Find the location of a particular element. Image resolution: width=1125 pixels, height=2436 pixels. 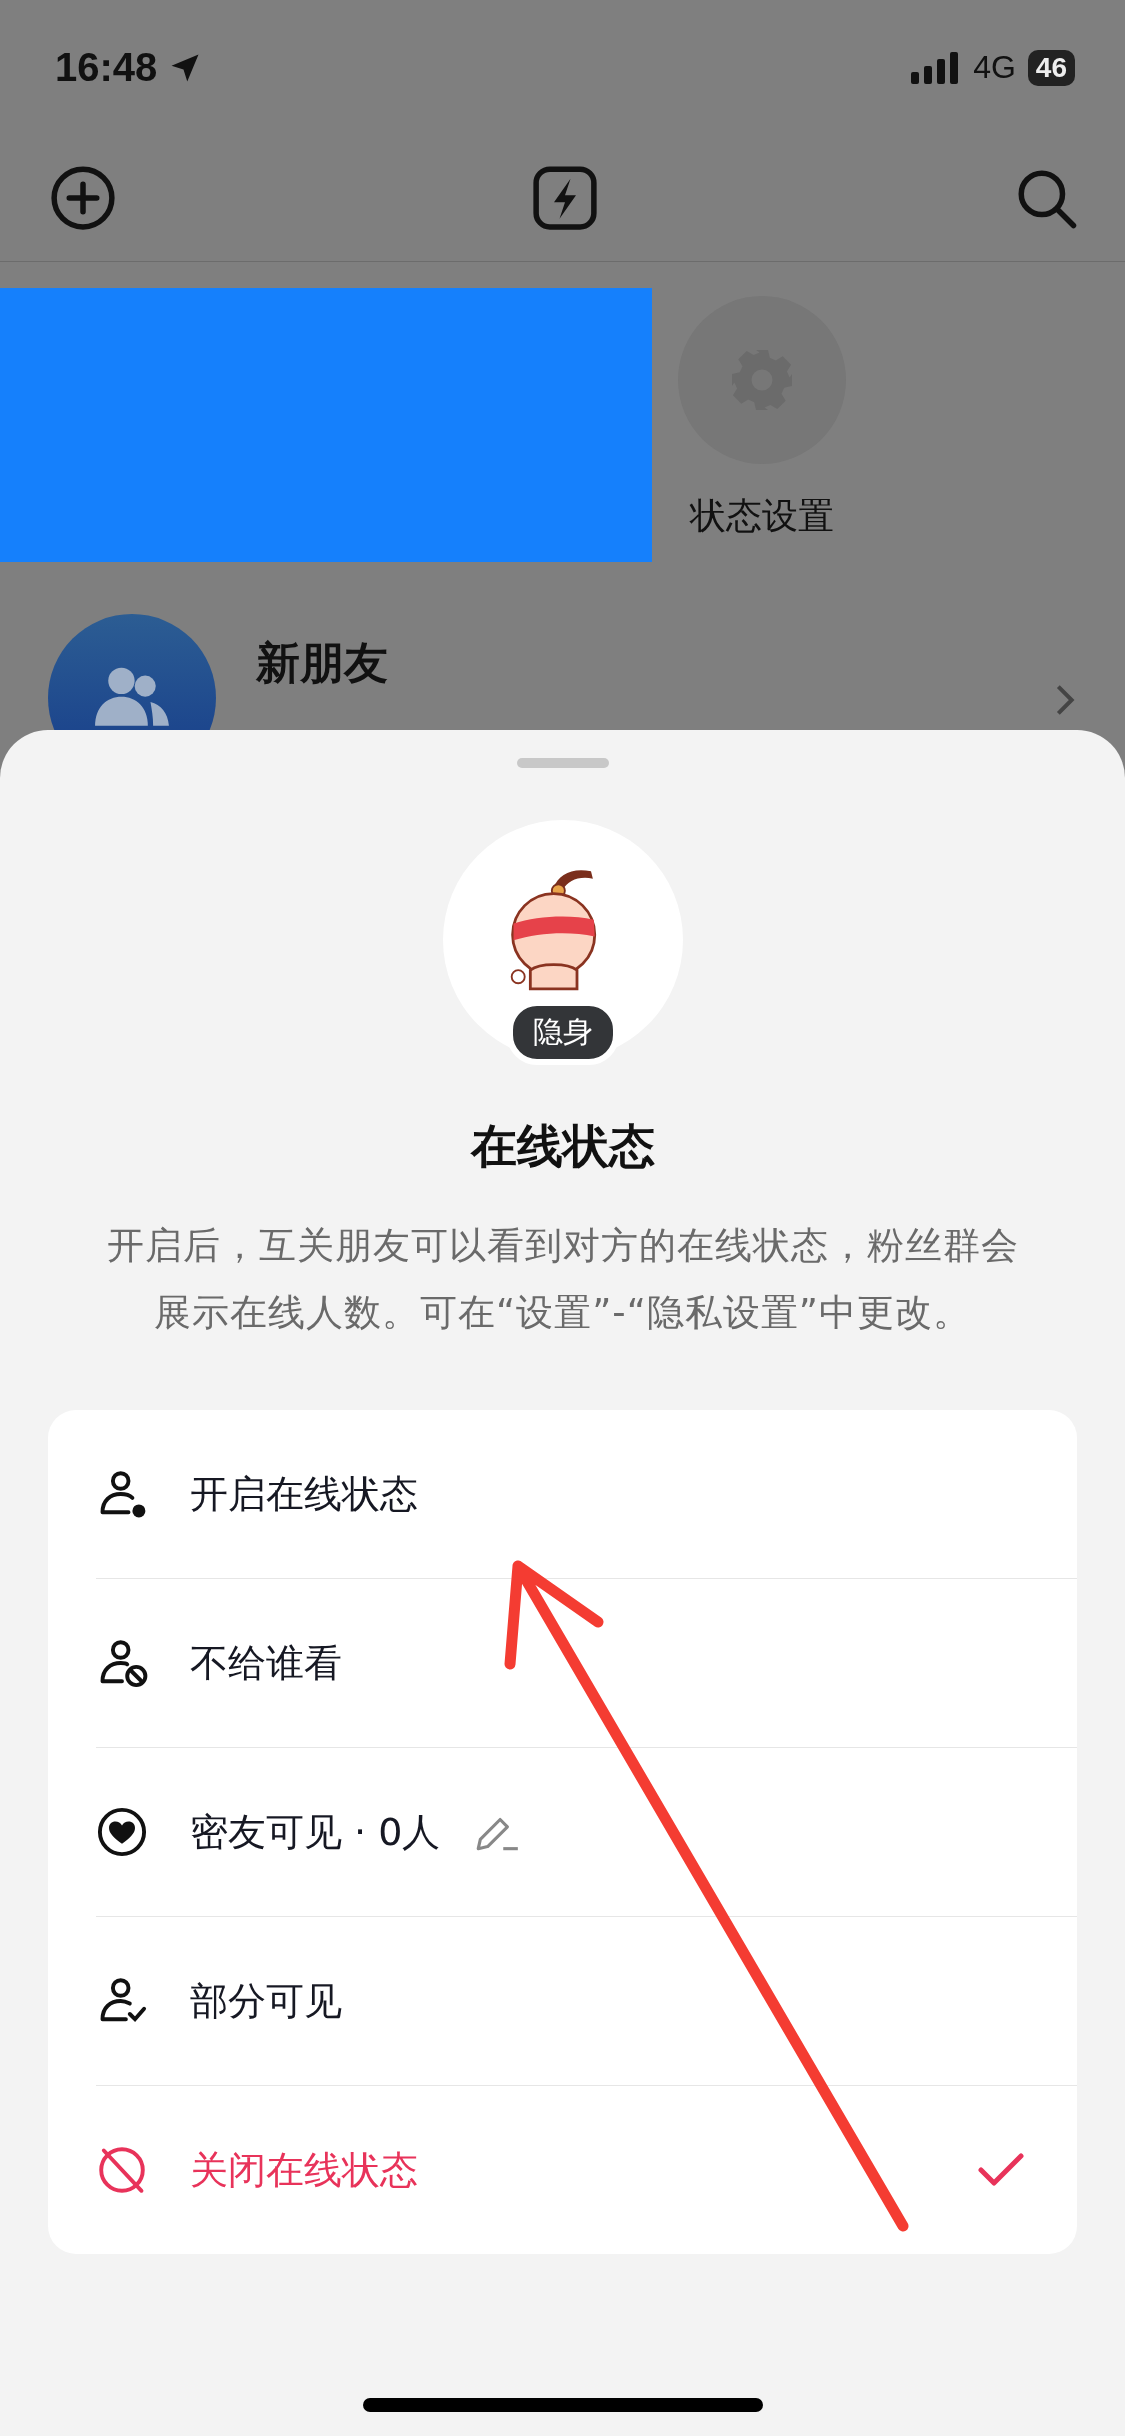

chevron-icon is located at coordinates (1065, 700).